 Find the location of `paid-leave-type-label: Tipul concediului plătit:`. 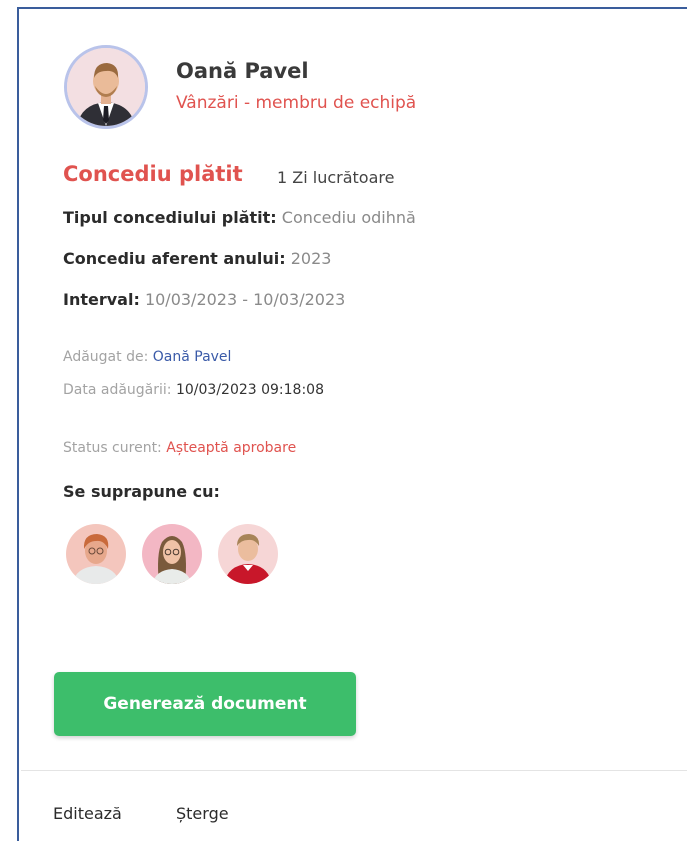

paid-leave-type-label: Tipul concediului plătit: is located at coordinates (170, 217).